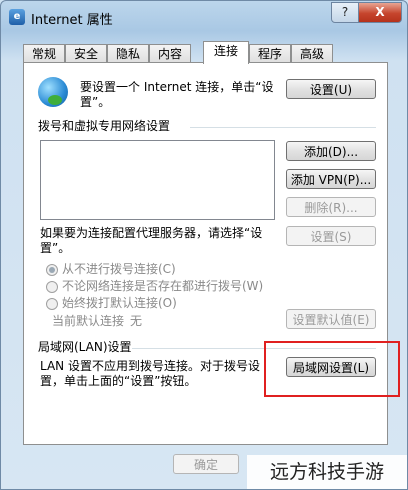  What do you see at coordinates (332, 369) in the screenshot?
I see `red-highlight-box` at bounding box center [332, 369].